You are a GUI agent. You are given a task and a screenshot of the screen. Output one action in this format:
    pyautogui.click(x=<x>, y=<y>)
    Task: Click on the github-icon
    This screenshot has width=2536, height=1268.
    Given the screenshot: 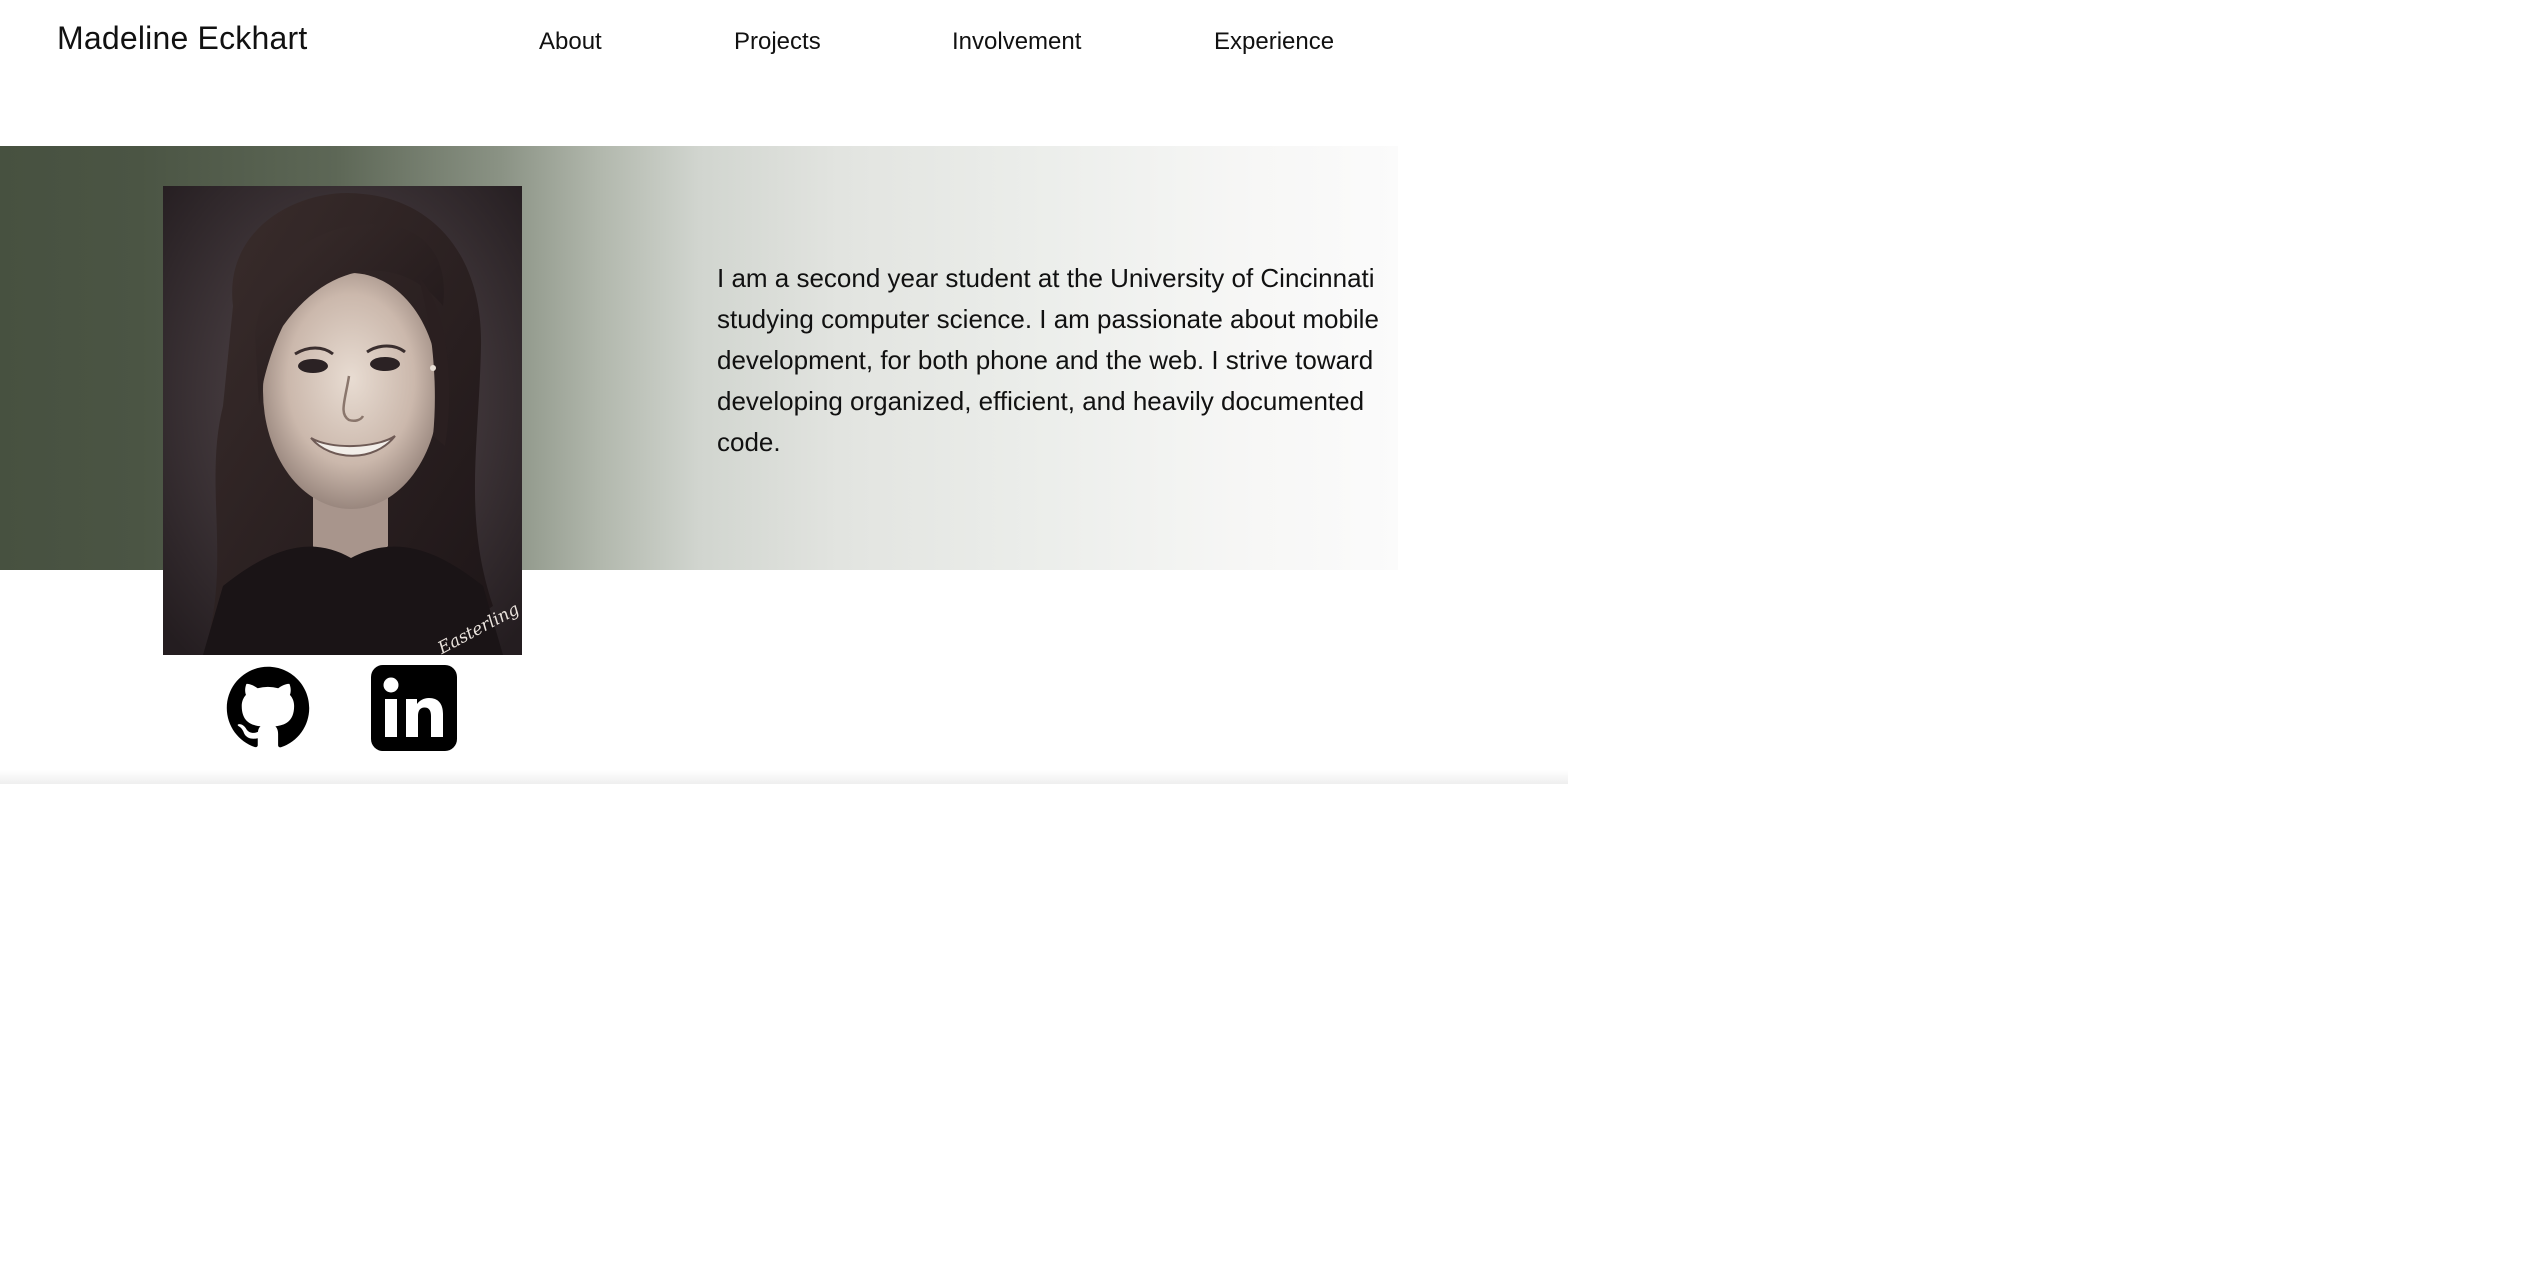 What is the action you would take?
    pyautogui.click(x=268, y=708)
    